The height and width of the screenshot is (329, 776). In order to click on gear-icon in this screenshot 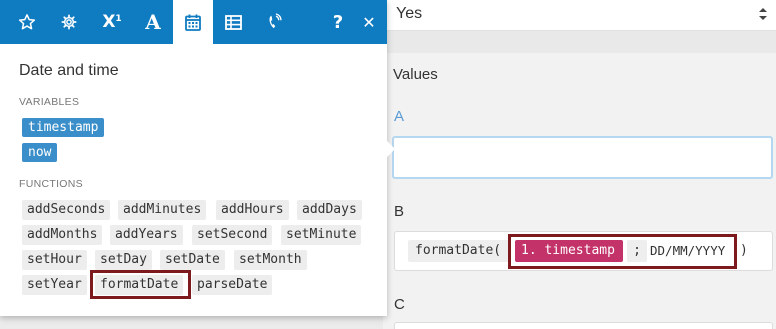, I will do `click(69, 22)`.